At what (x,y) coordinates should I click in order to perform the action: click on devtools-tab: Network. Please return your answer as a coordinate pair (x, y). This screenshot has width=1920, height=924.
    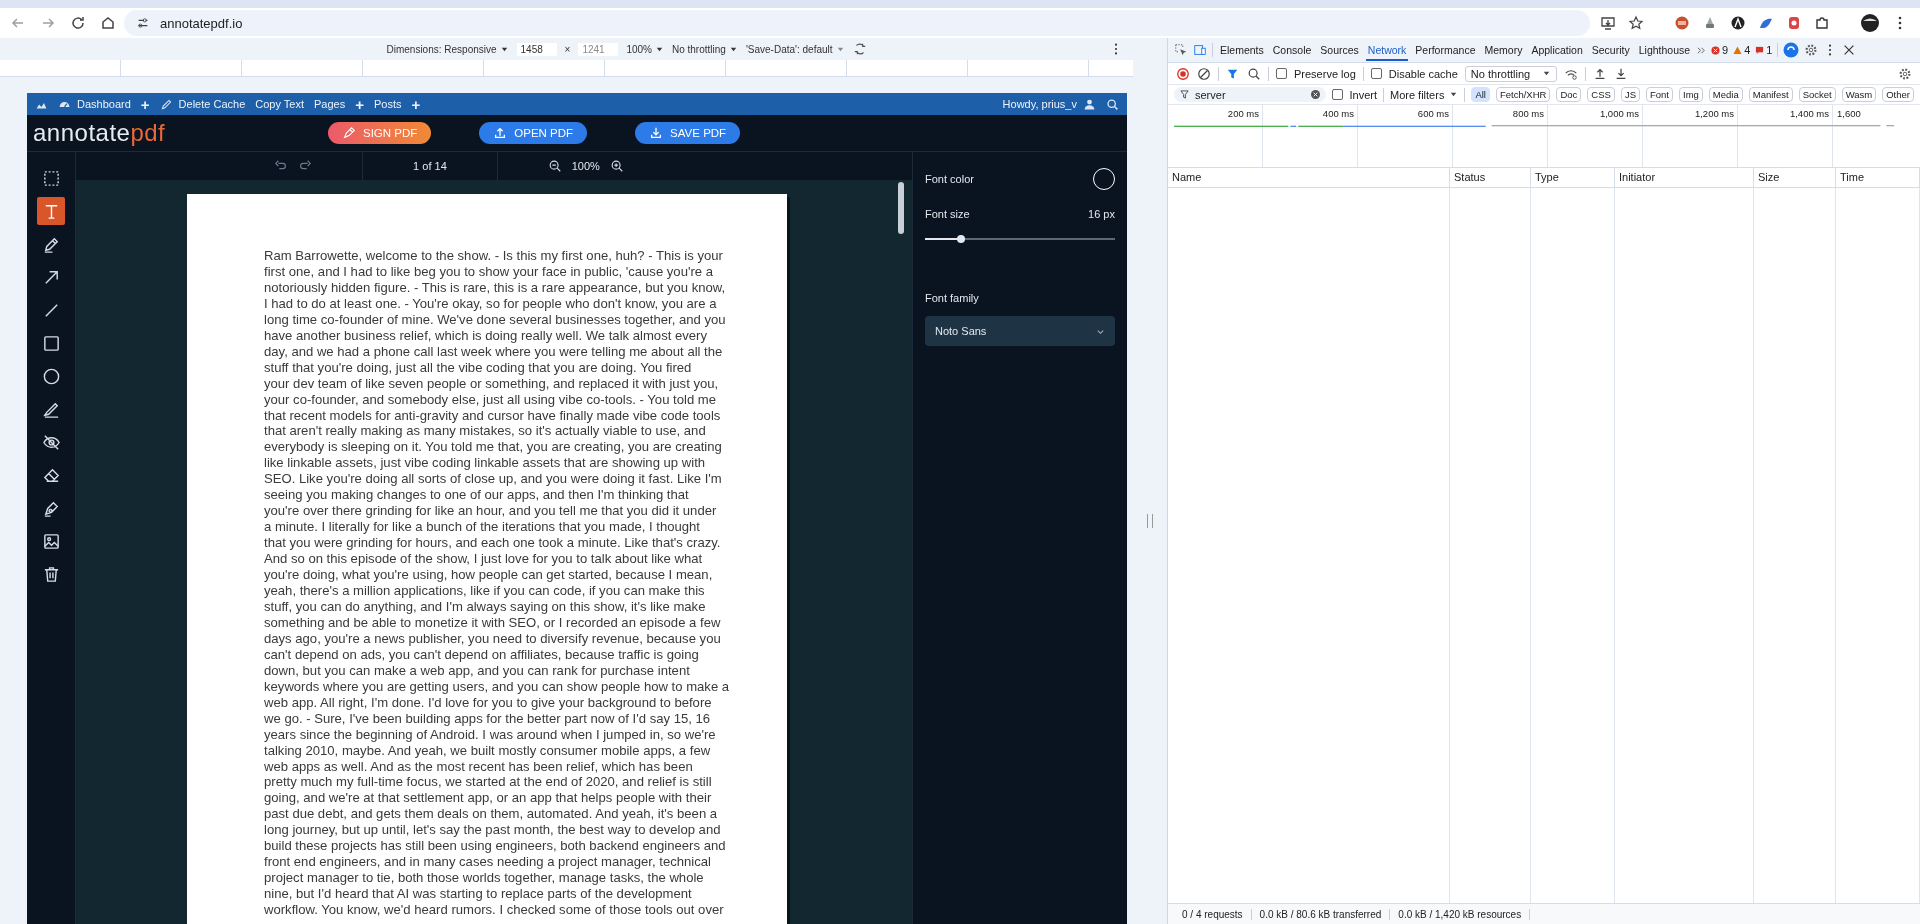
    Looking at the image, I should click on (1387, 50).